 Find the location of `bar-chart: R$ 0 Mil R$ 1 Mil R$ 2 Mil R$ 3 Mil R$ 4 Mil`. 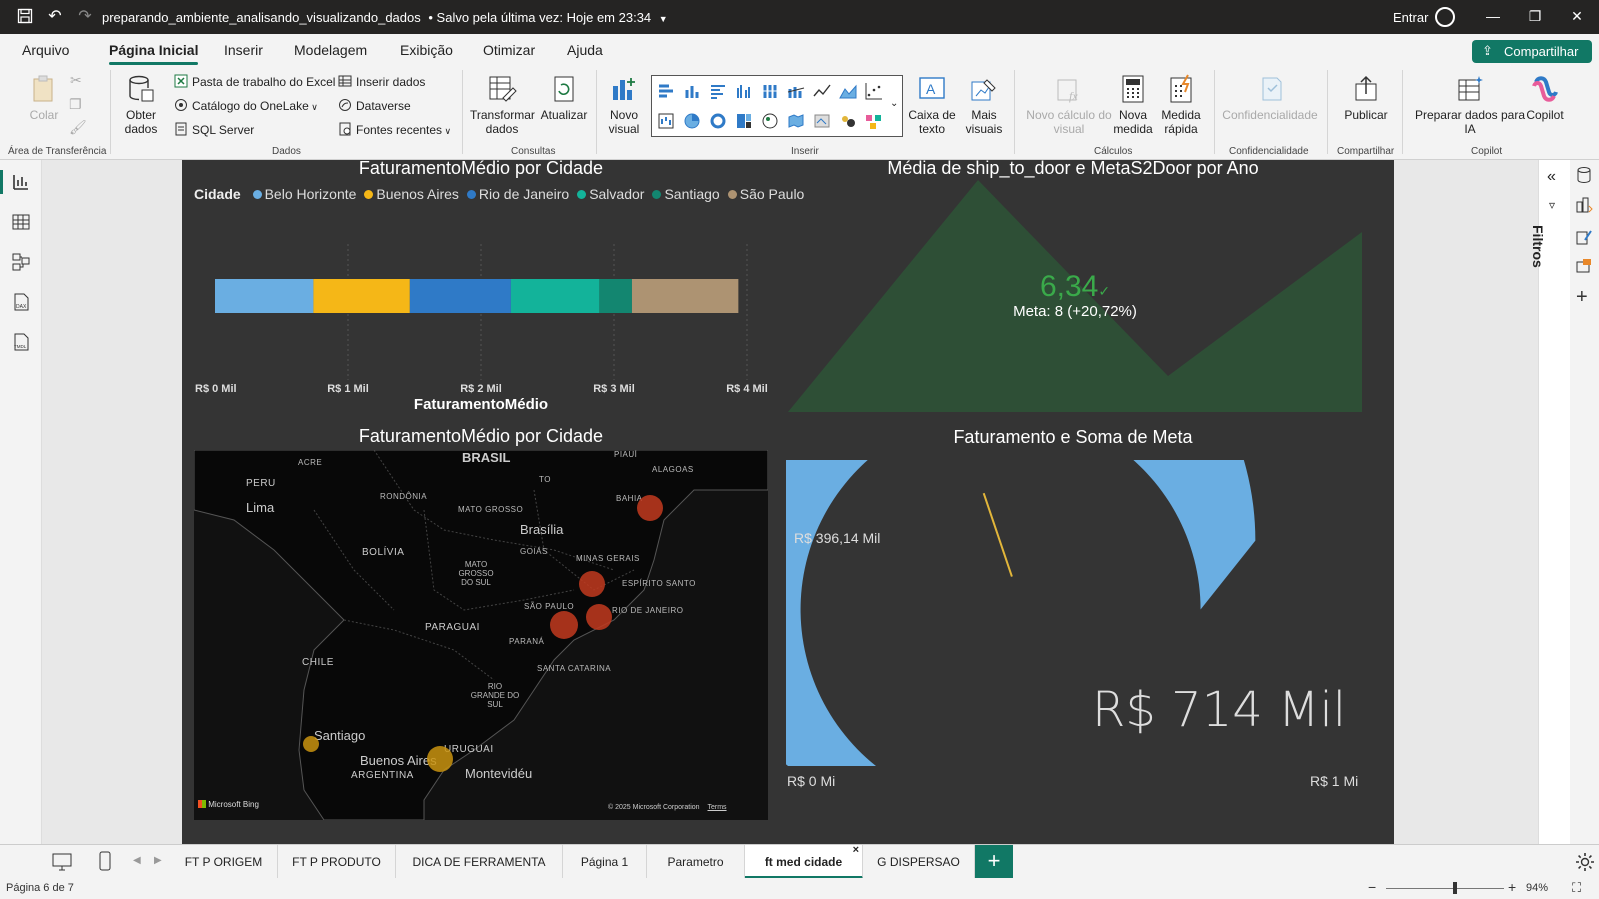

bar-chart: R$ 0 Mil R$ 1 Mil R$ 2 Mil R$ 3 Mil R$ 4 Mil is located at coordinates (482, 320).